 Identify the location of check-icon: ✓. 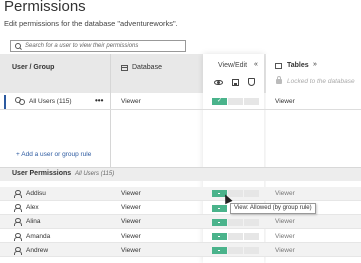
(220, 101).